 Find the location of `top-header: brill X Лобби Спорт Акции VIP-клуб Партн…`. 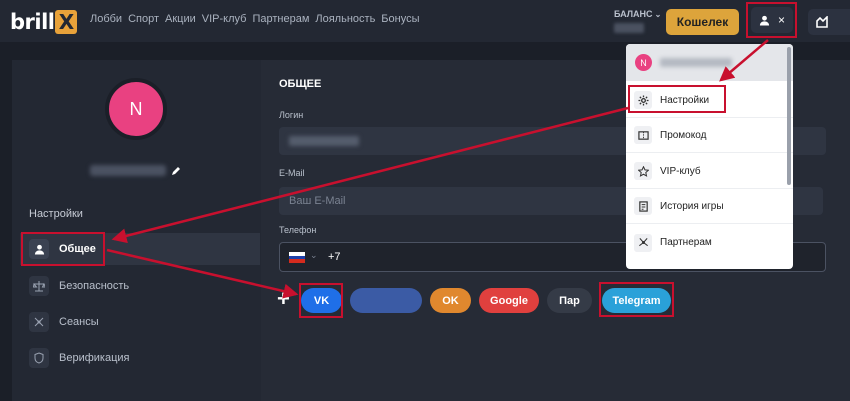

top-header: brill X Лобби Спорт Акции VIP-клуб Партн… is located at coordinates (425, 21).